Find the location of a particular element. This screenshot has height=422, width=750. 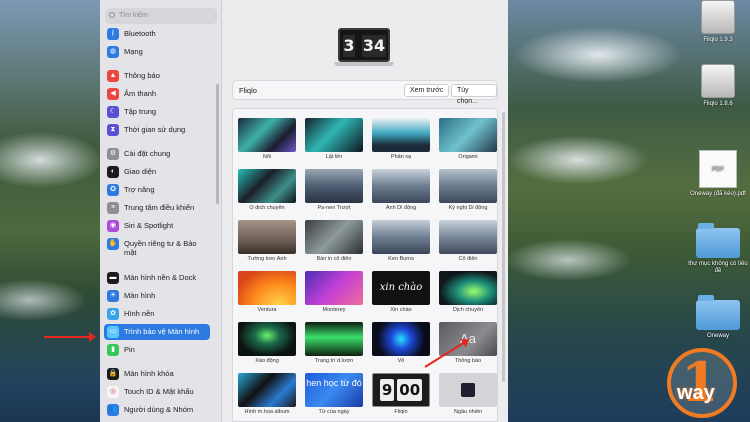

sidebar-item-label: Trợ năng is located at coordinates (139, 189).